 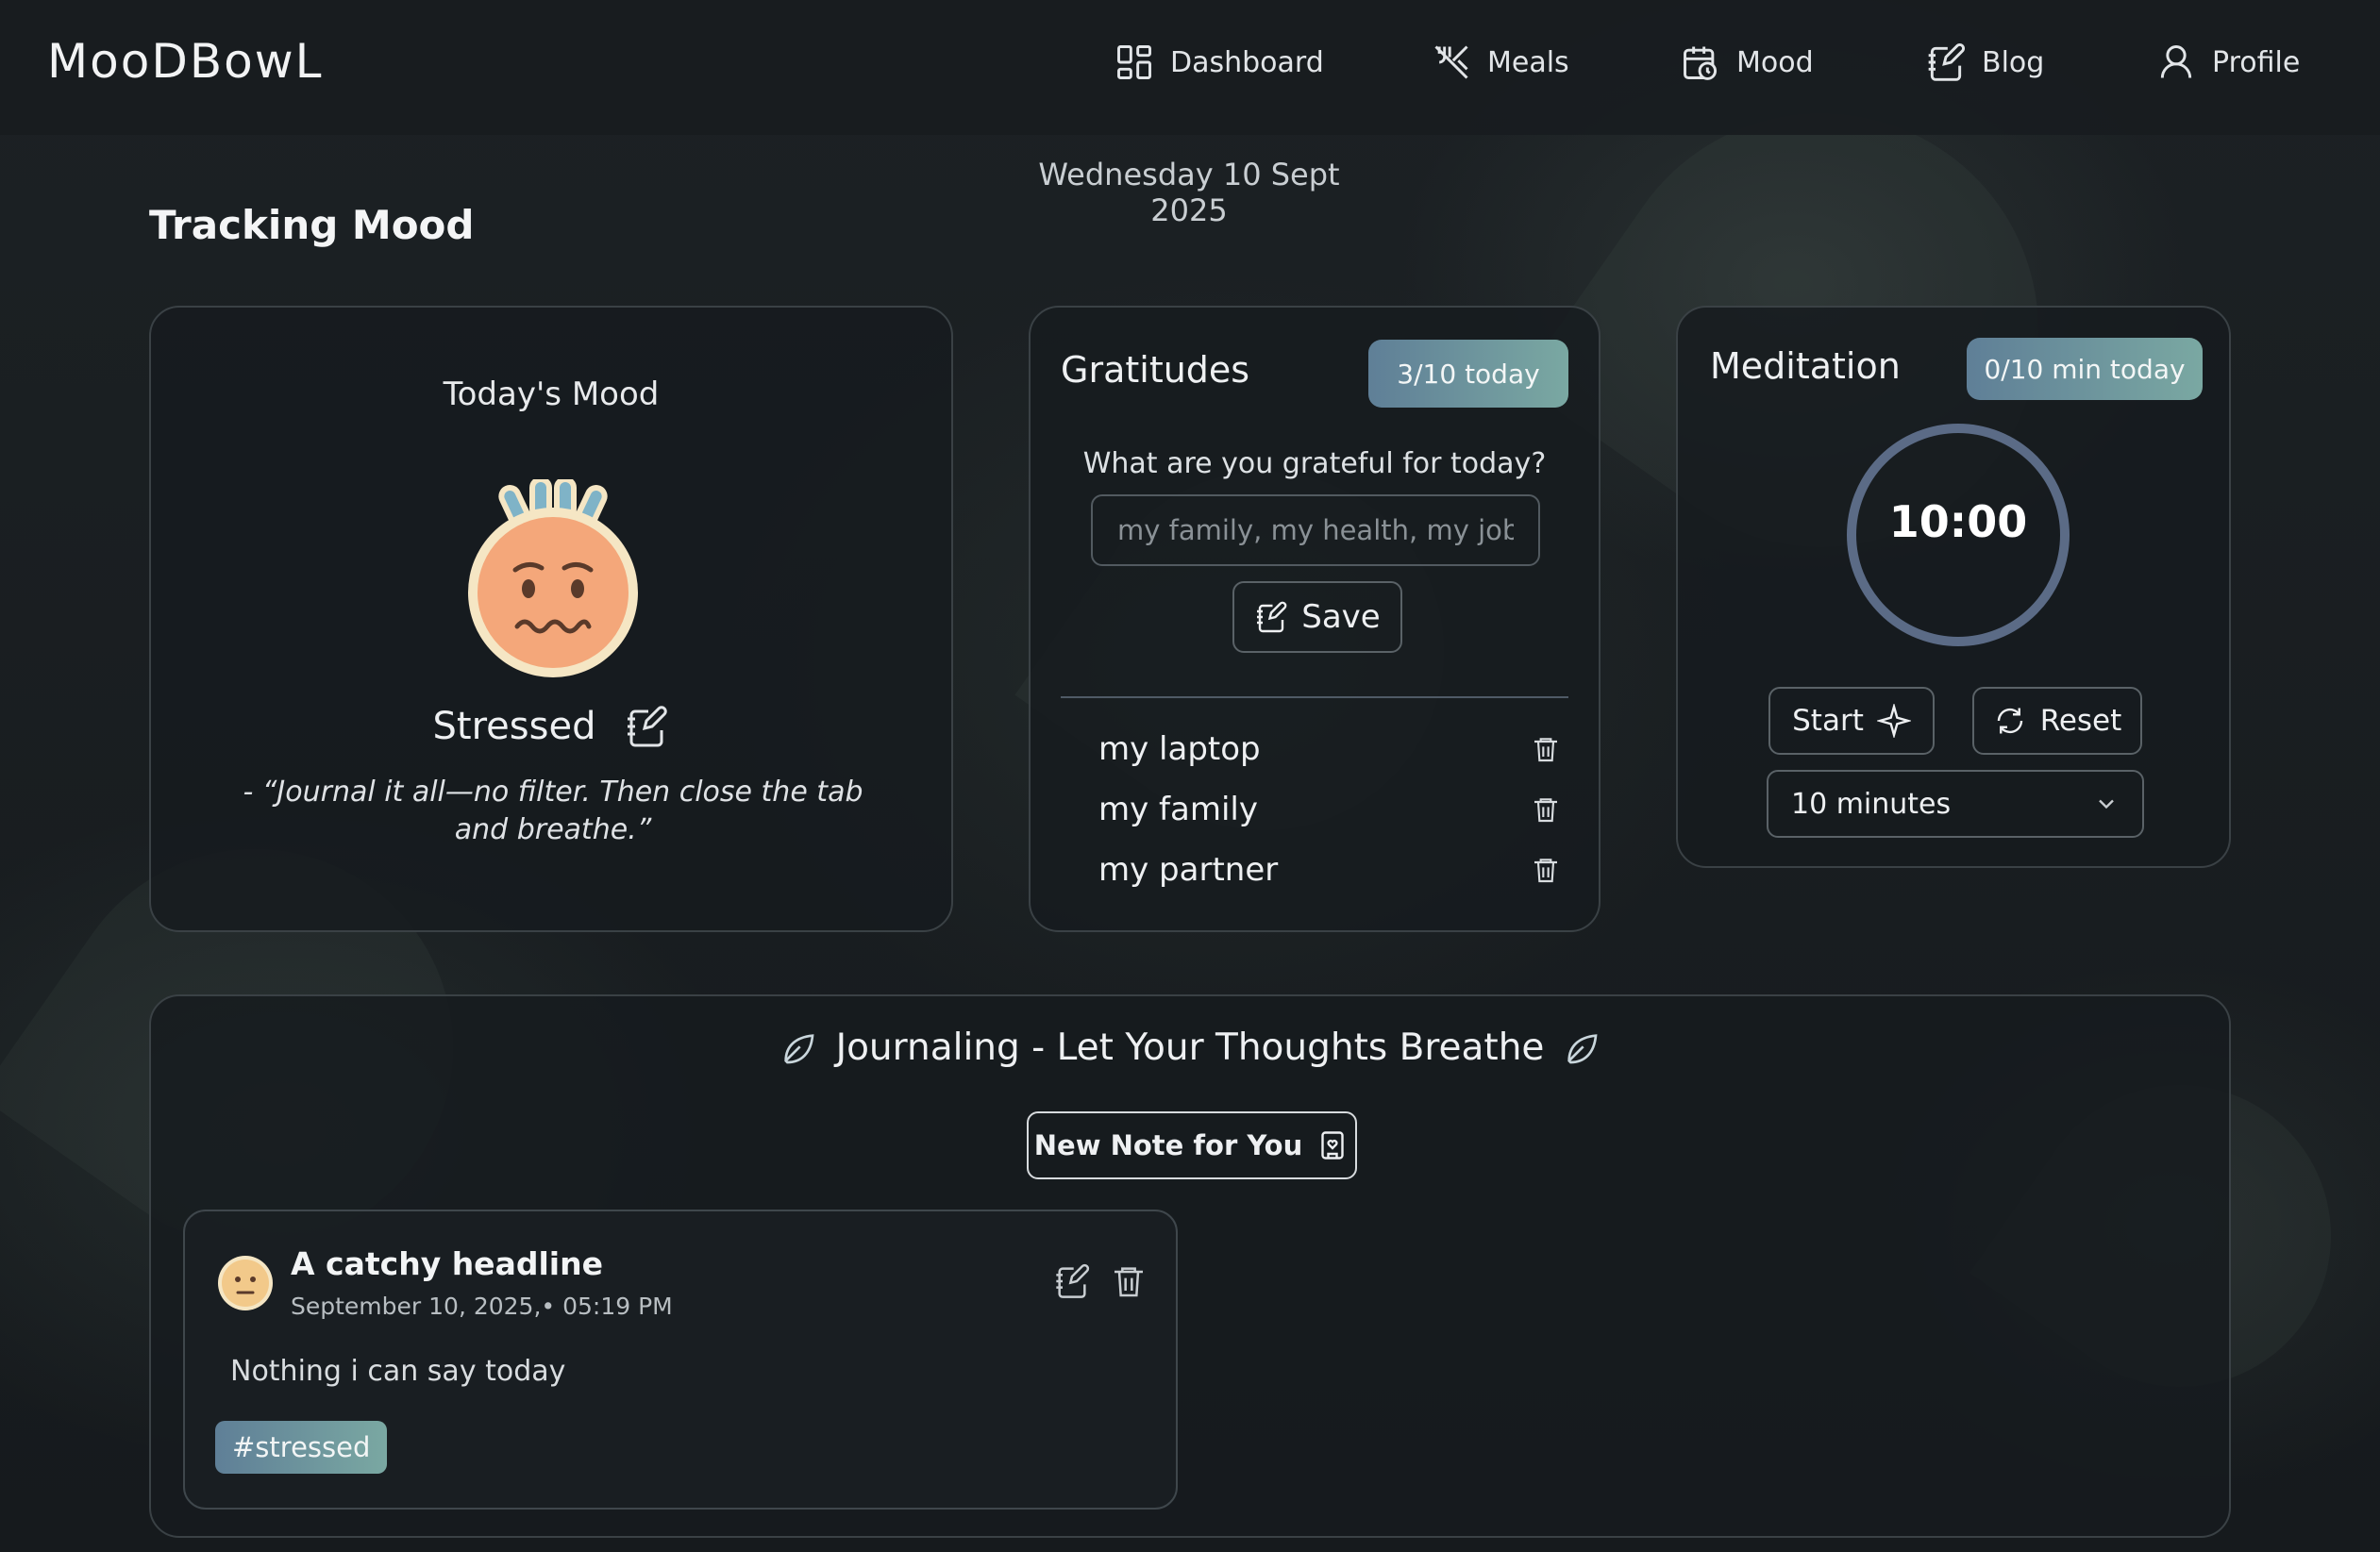 I want to click on calendar-clock-icon, so click(x=1701, y=63).